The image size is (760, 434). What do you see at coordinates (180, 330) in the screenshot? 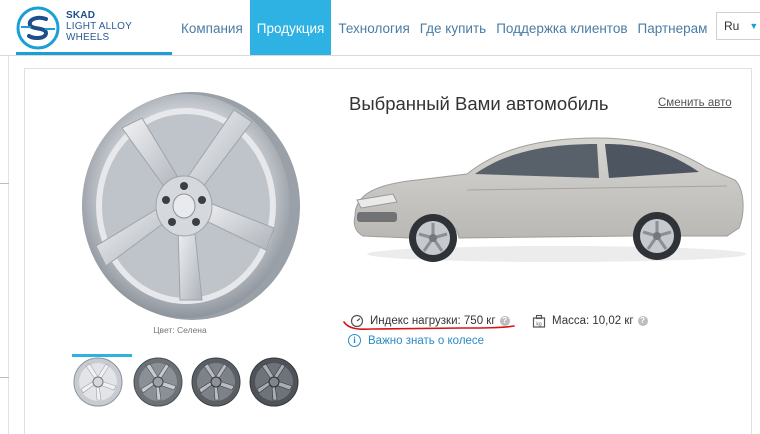
I see `wheel-color-caption: Цвет: Селена` at bounding box center [180, 330].